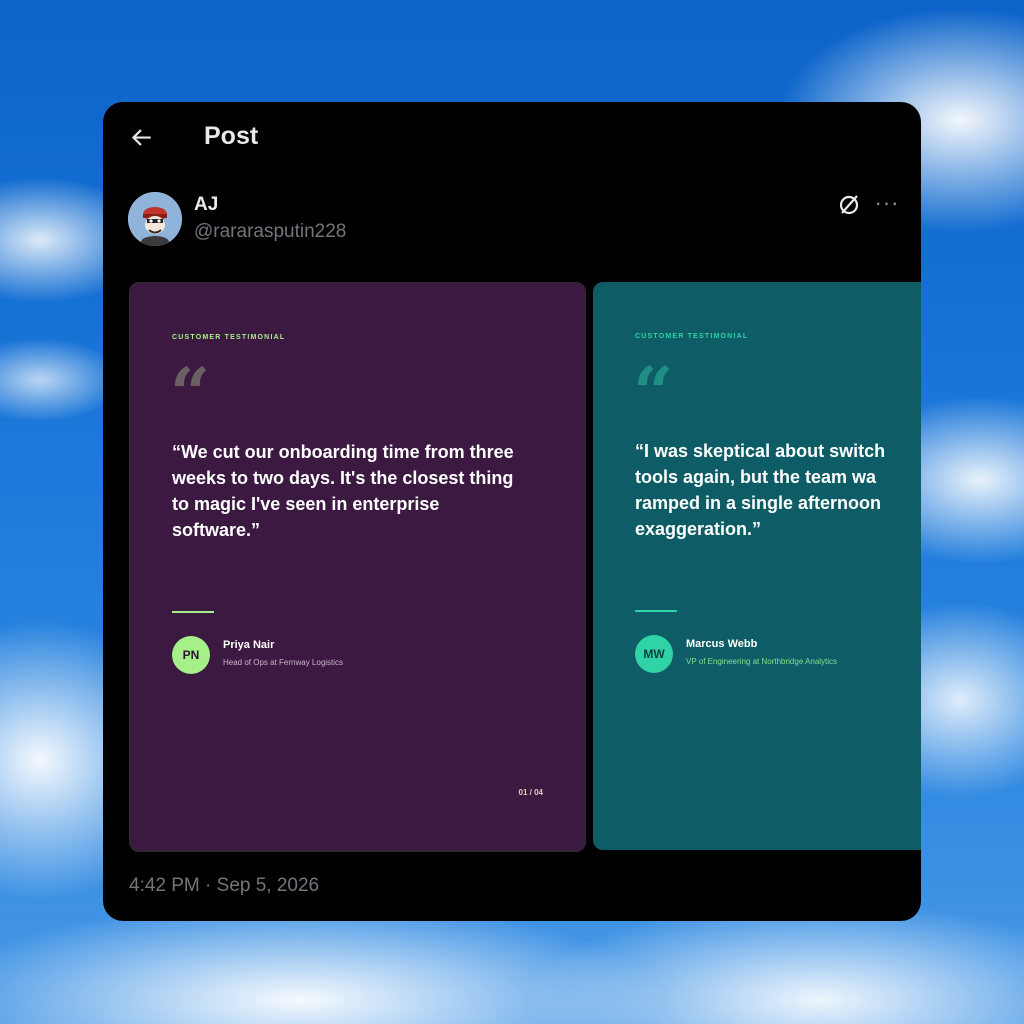 Image resolution: width=1024 pixels, height=1024 pixels. What do you see at coordinates (270, 232) in the screenshot?
I see `author-handle: @rararasputin228` at bounding box center [270, 232].